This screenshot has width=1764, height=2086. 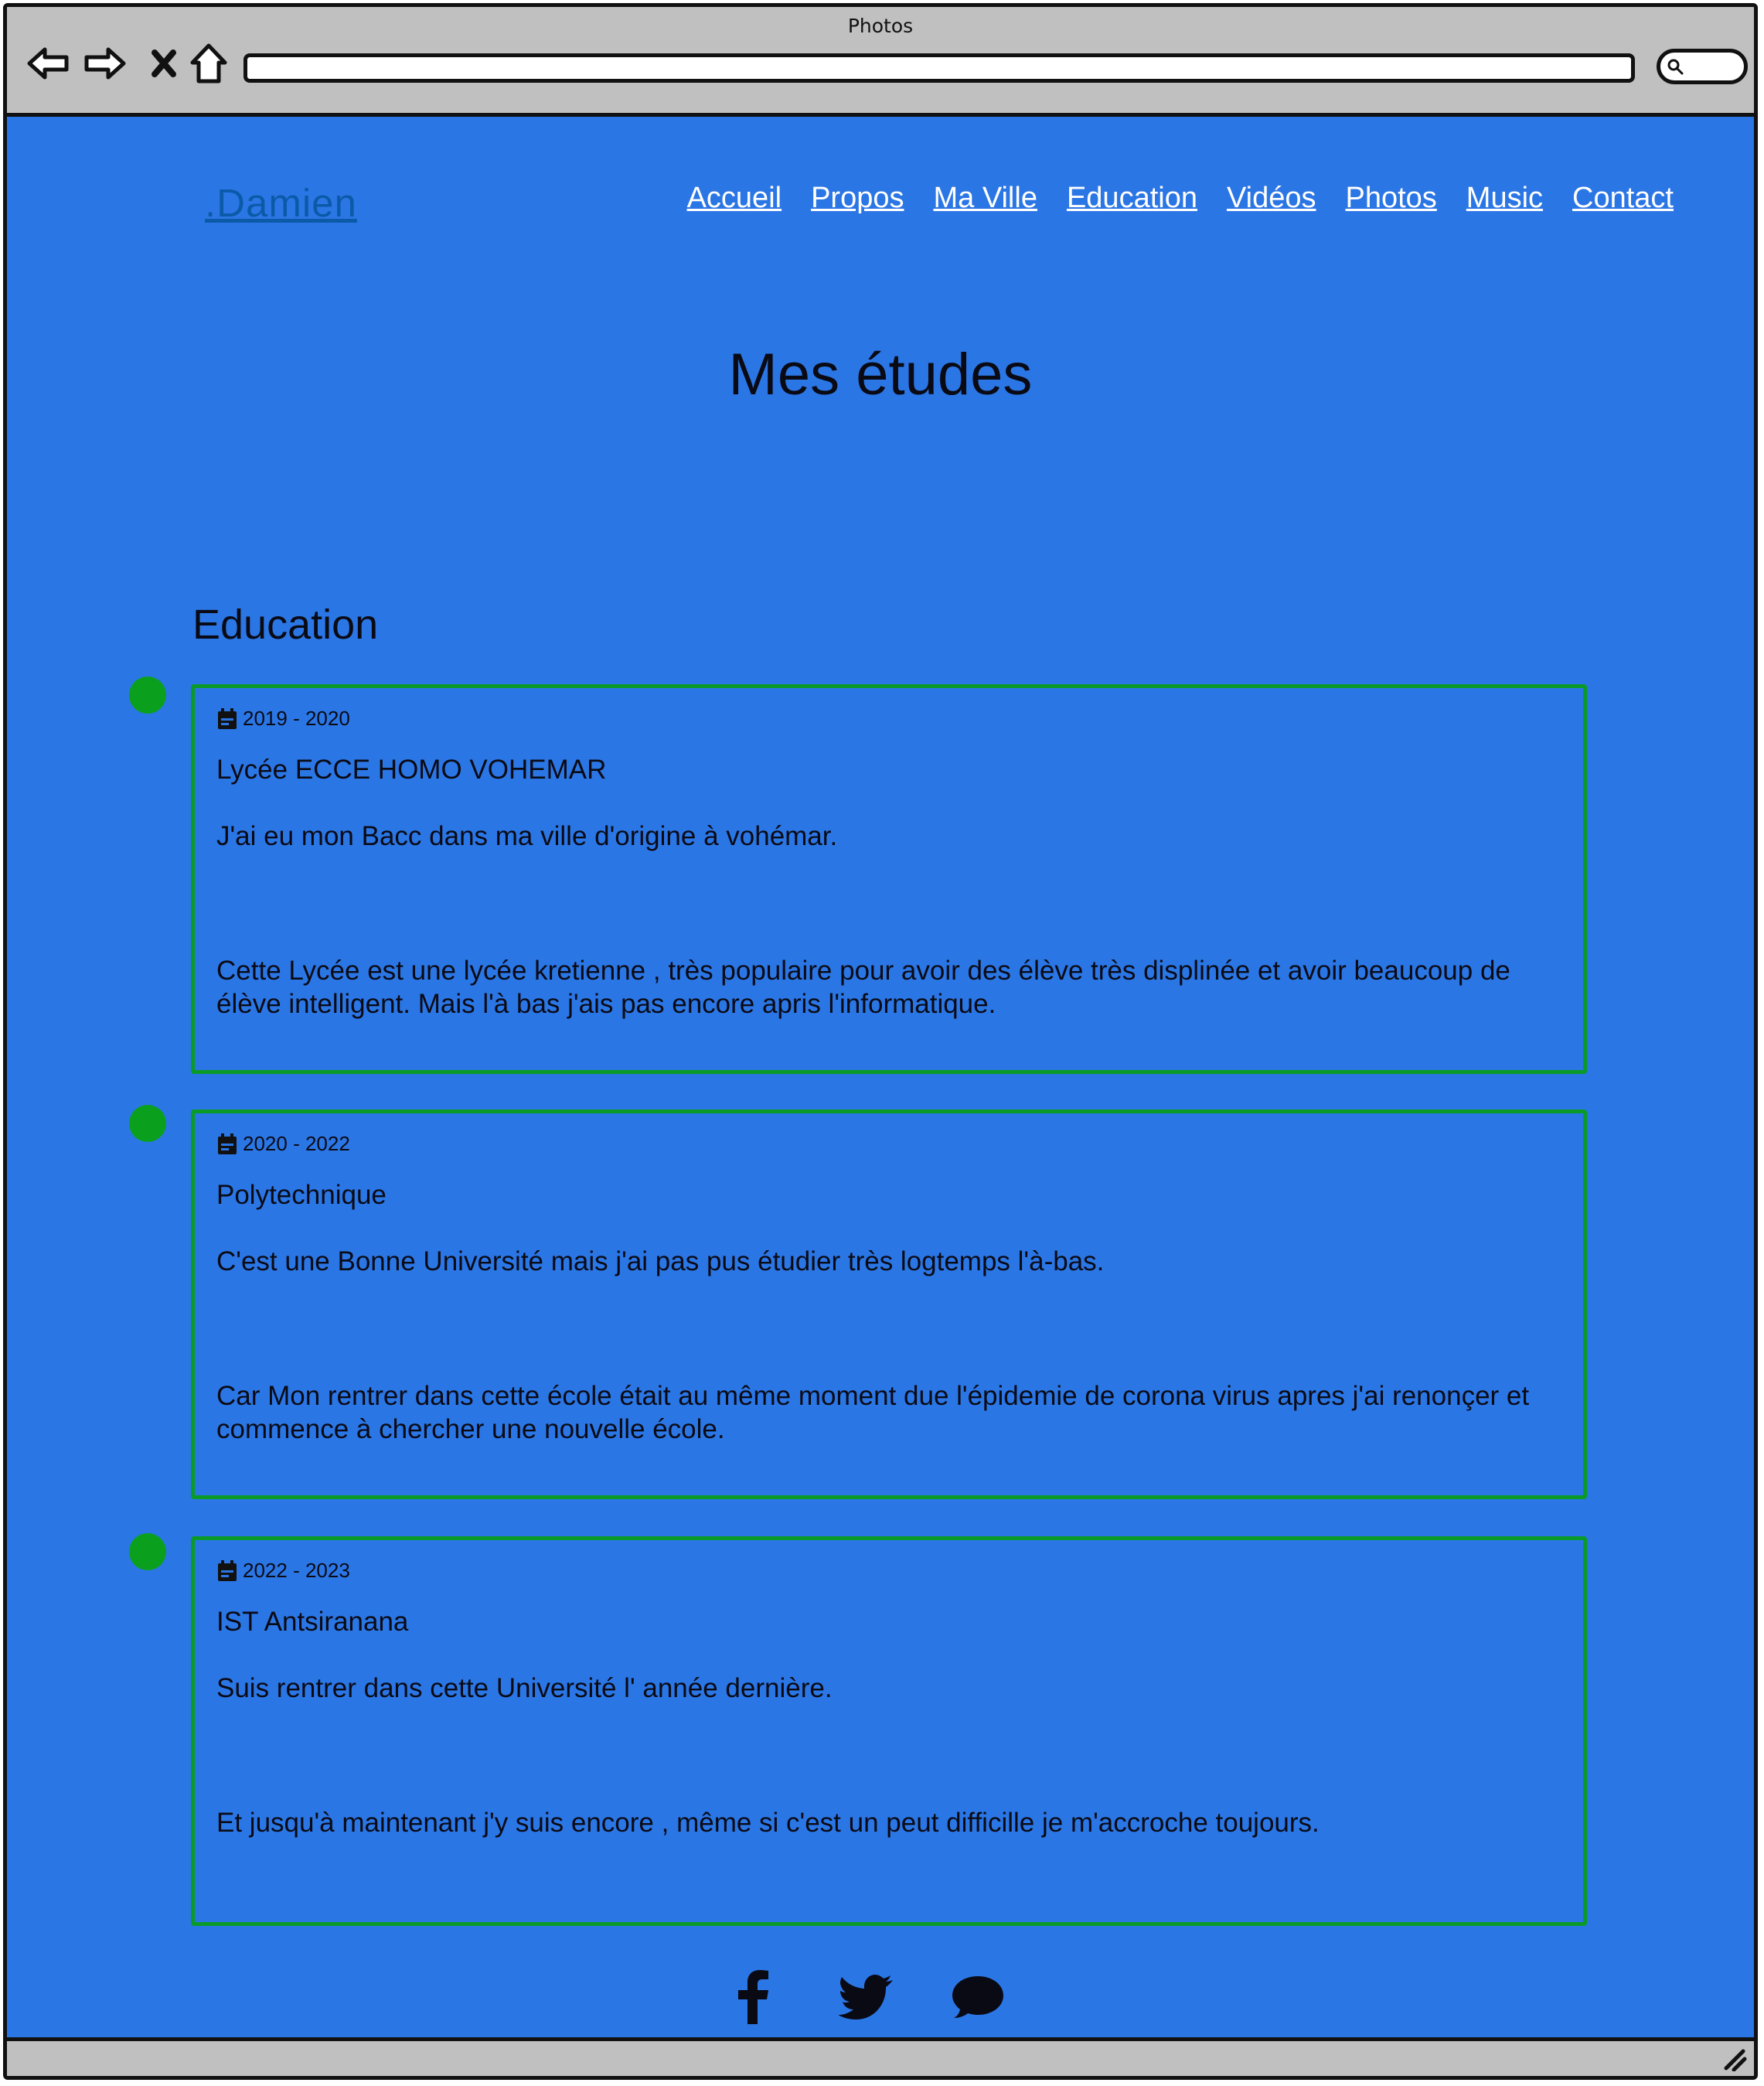 What do you see at coordinates (734, 198) in the screenshot?
I see `nav-link-accueil: Accueil` at bounding box center [734, 198].